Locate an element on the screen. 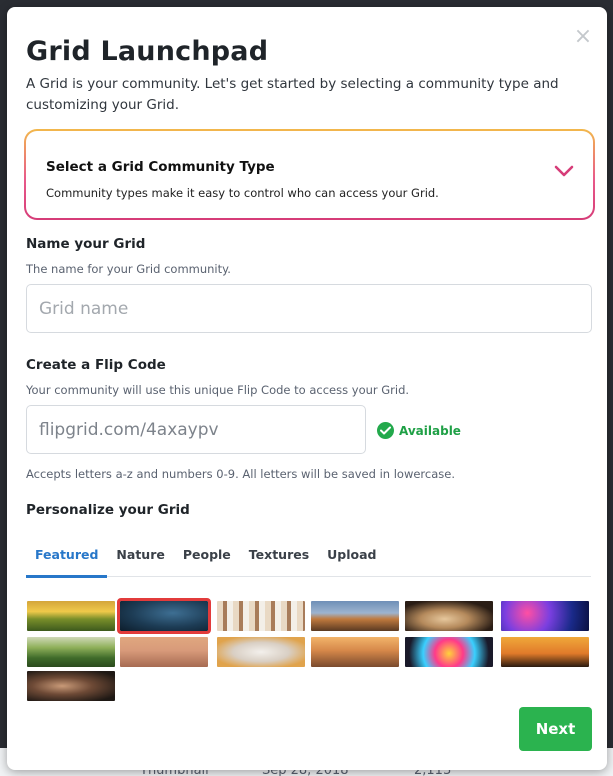  availability-status: Available is located at coordinates (419, 430).